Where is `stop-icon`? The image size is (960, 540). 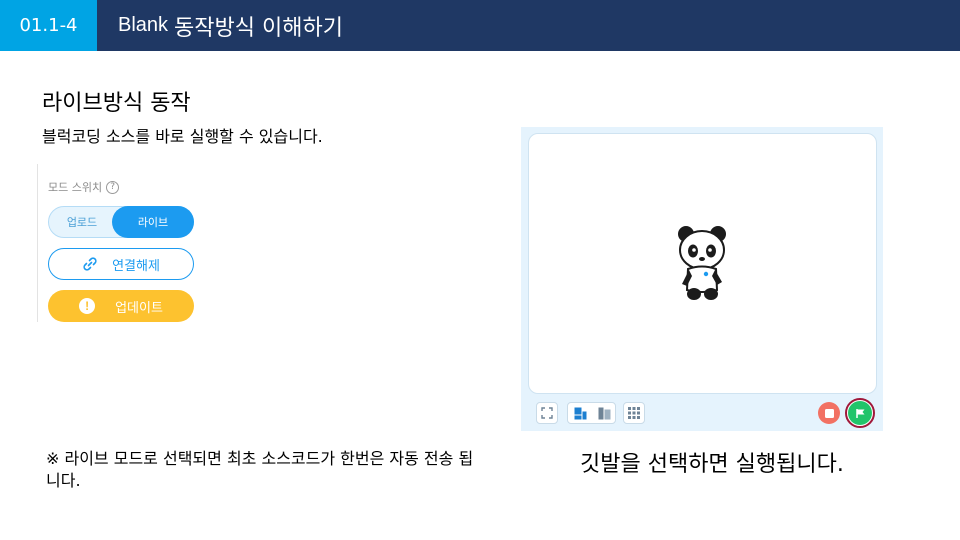 stop-icon is located at coordinates (829, 413).